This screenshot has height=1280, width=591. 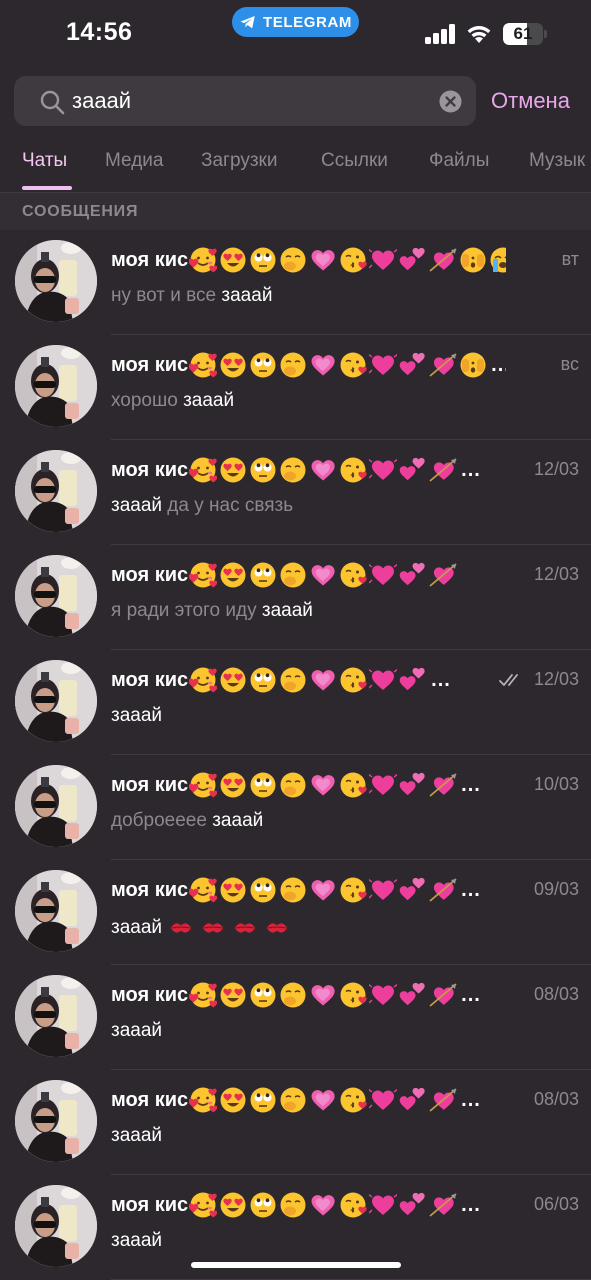 What do you see at coordinates (239, 161) in the screenshot?
I see `tab-downloads: Загрузки` at bounding box center [239, 161].